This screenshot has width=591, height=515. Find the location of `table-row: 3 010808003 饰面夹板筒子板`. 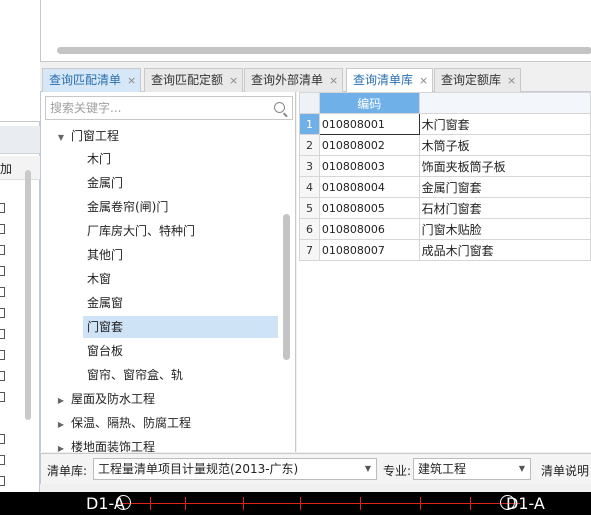

table-row: 3 010808003 饰面夹板筒子板 is located at coordinates (445, 166).